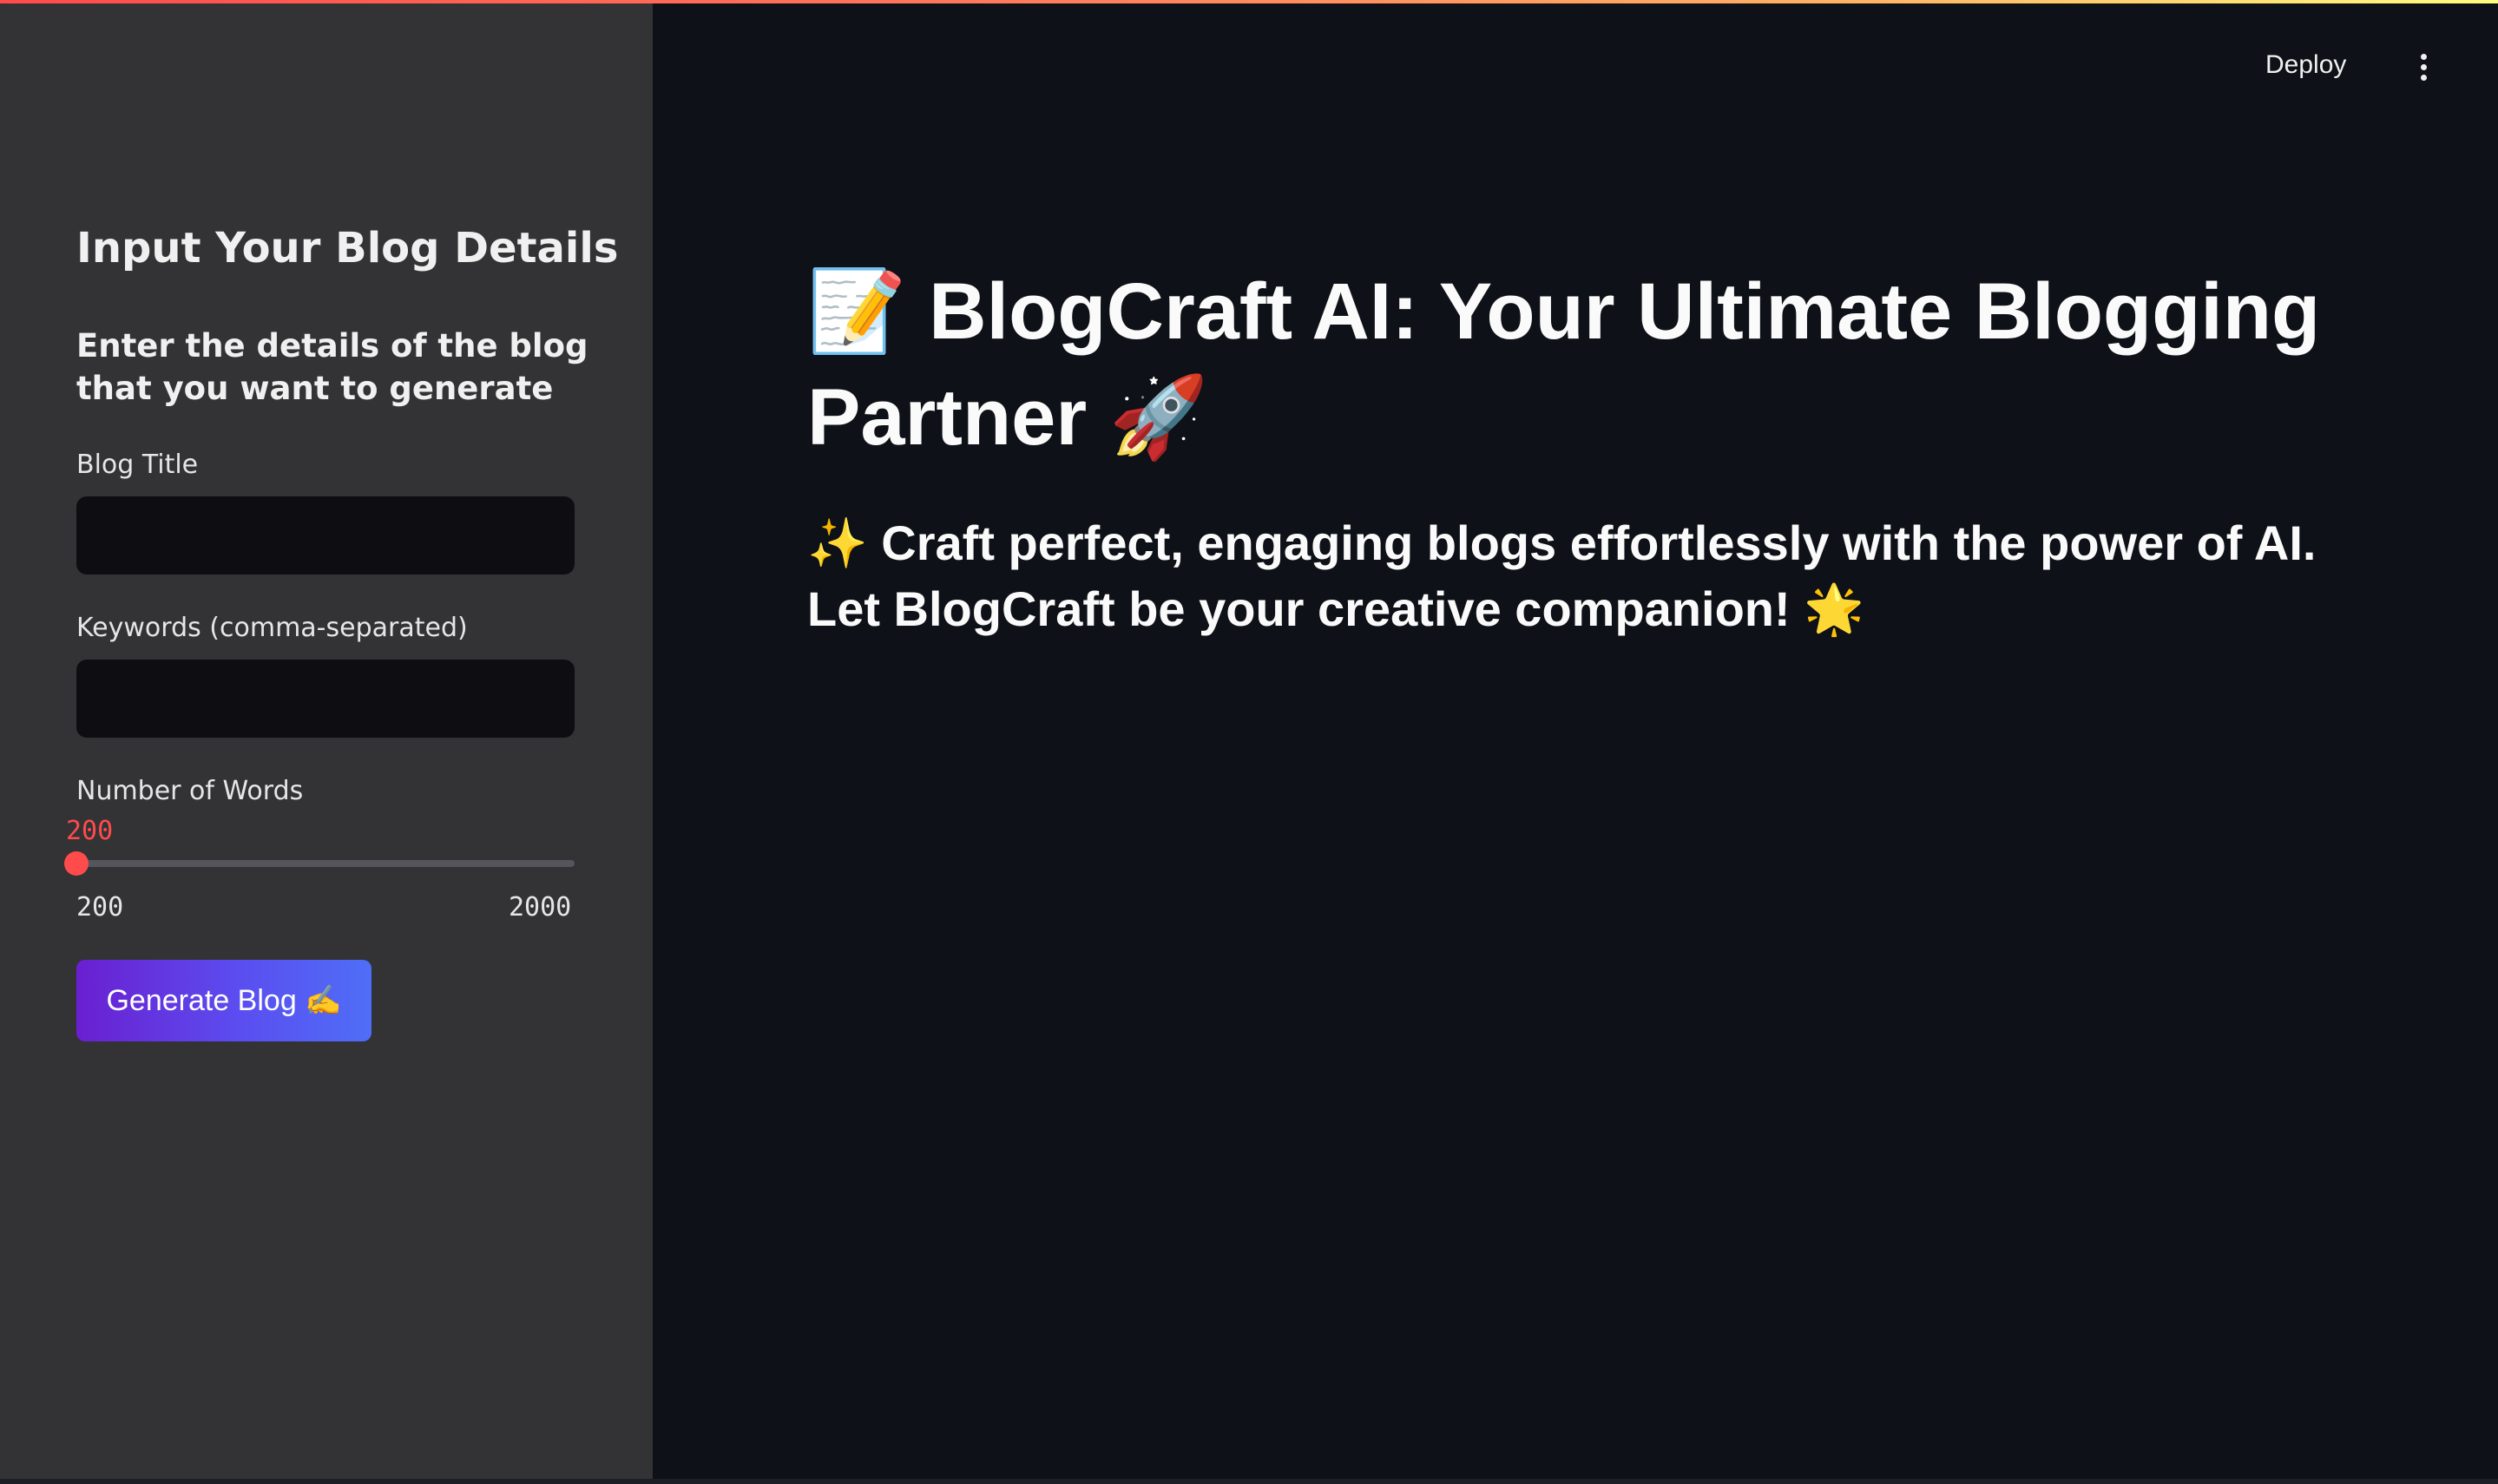 The width and height of the screenshot is (2498, 1484). What do you see at coordinates (325, 863) in the screenshot?
I see `word-count-slider-track` at bounding box center [325, 863].